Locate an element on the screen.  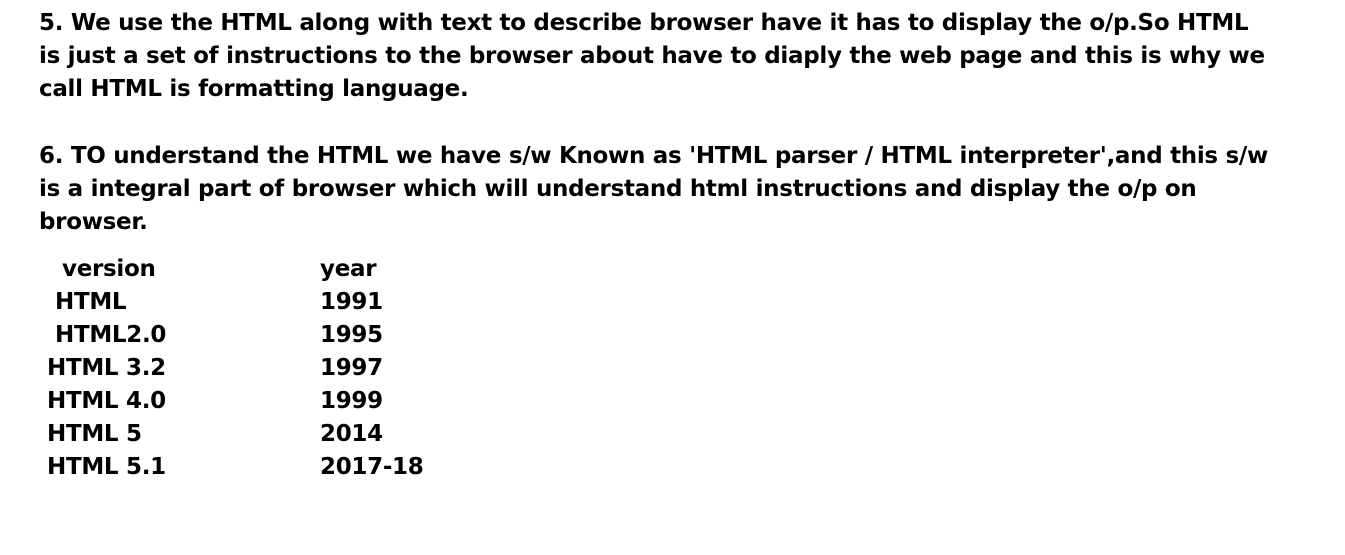
table-cell-version: HTML 5.1 is located at coordinates (106, 467).